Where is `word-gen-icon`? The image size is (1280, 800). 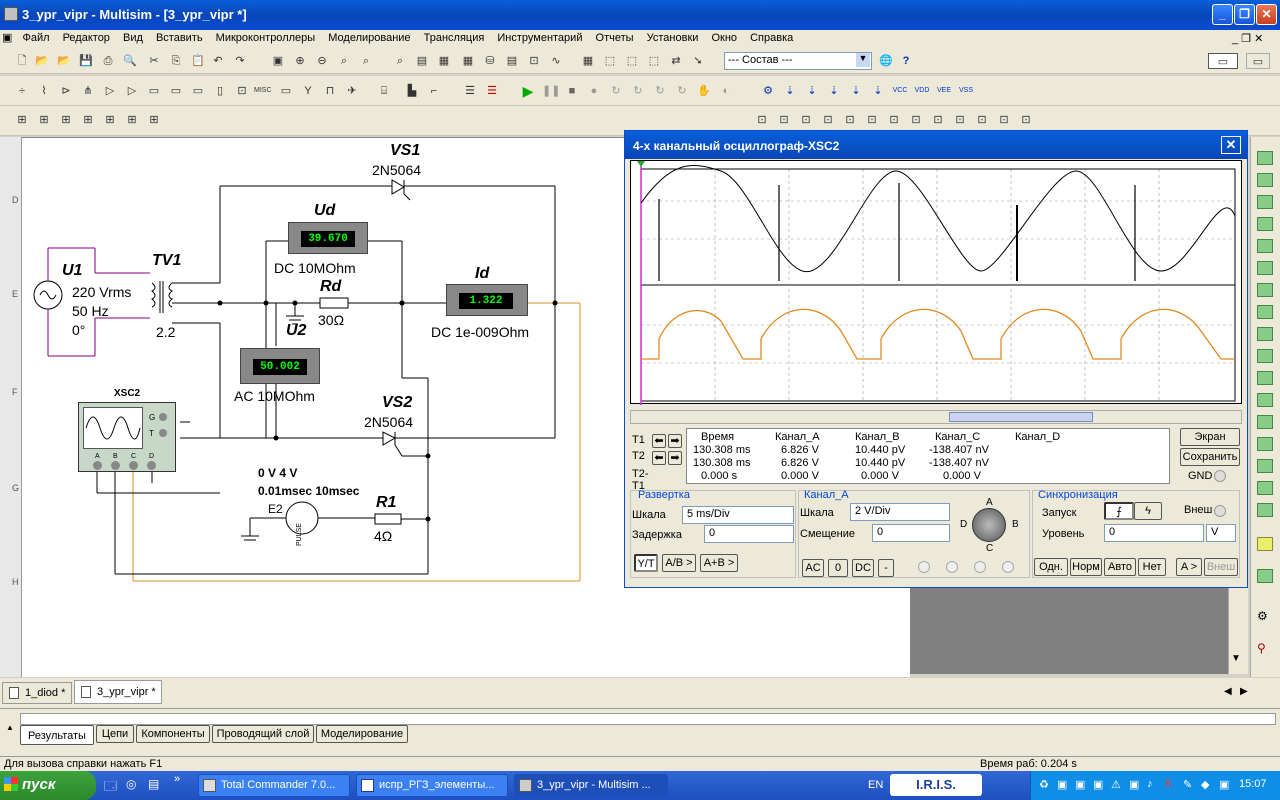 word-gen-icon is located at coordinates (1265, 312).